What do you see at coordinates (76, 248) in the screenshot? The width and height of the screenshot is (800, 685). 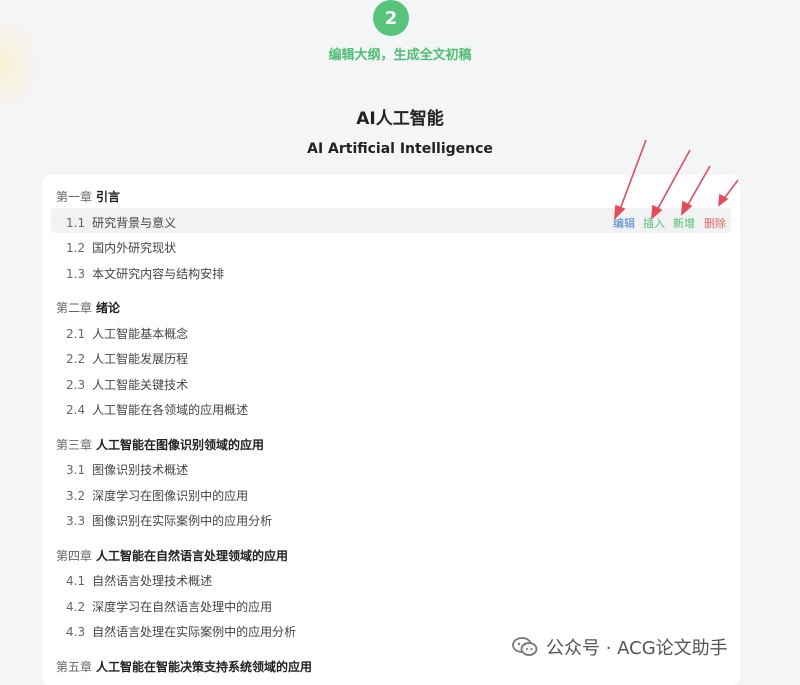 I see `section-number: 1.2` at bounding box center [76, 248].